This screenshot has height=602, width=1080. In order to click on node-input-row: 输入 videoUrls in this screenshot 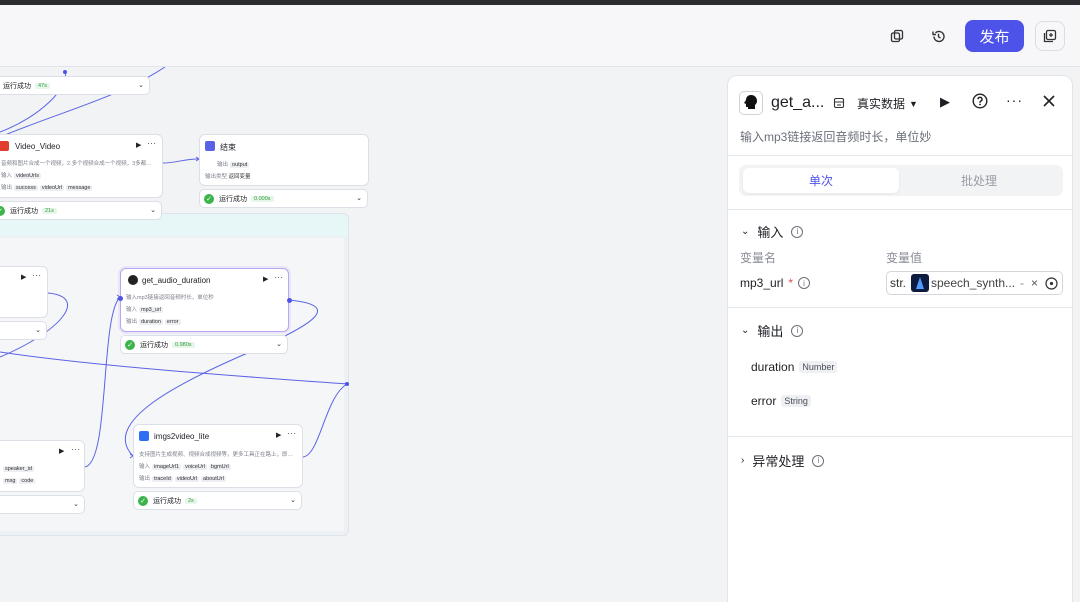, I will do `click(21, 176)`.